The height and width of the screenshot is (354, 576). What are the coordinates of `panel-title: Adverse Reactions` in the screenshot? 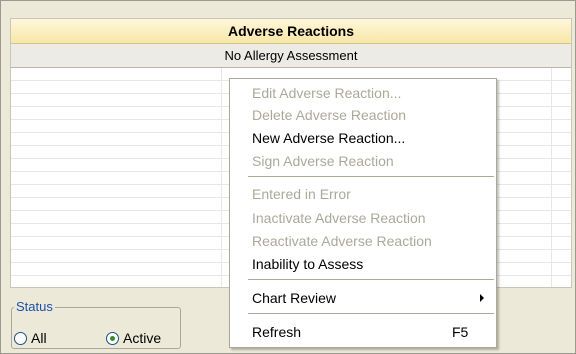 It's located at (291, 31).